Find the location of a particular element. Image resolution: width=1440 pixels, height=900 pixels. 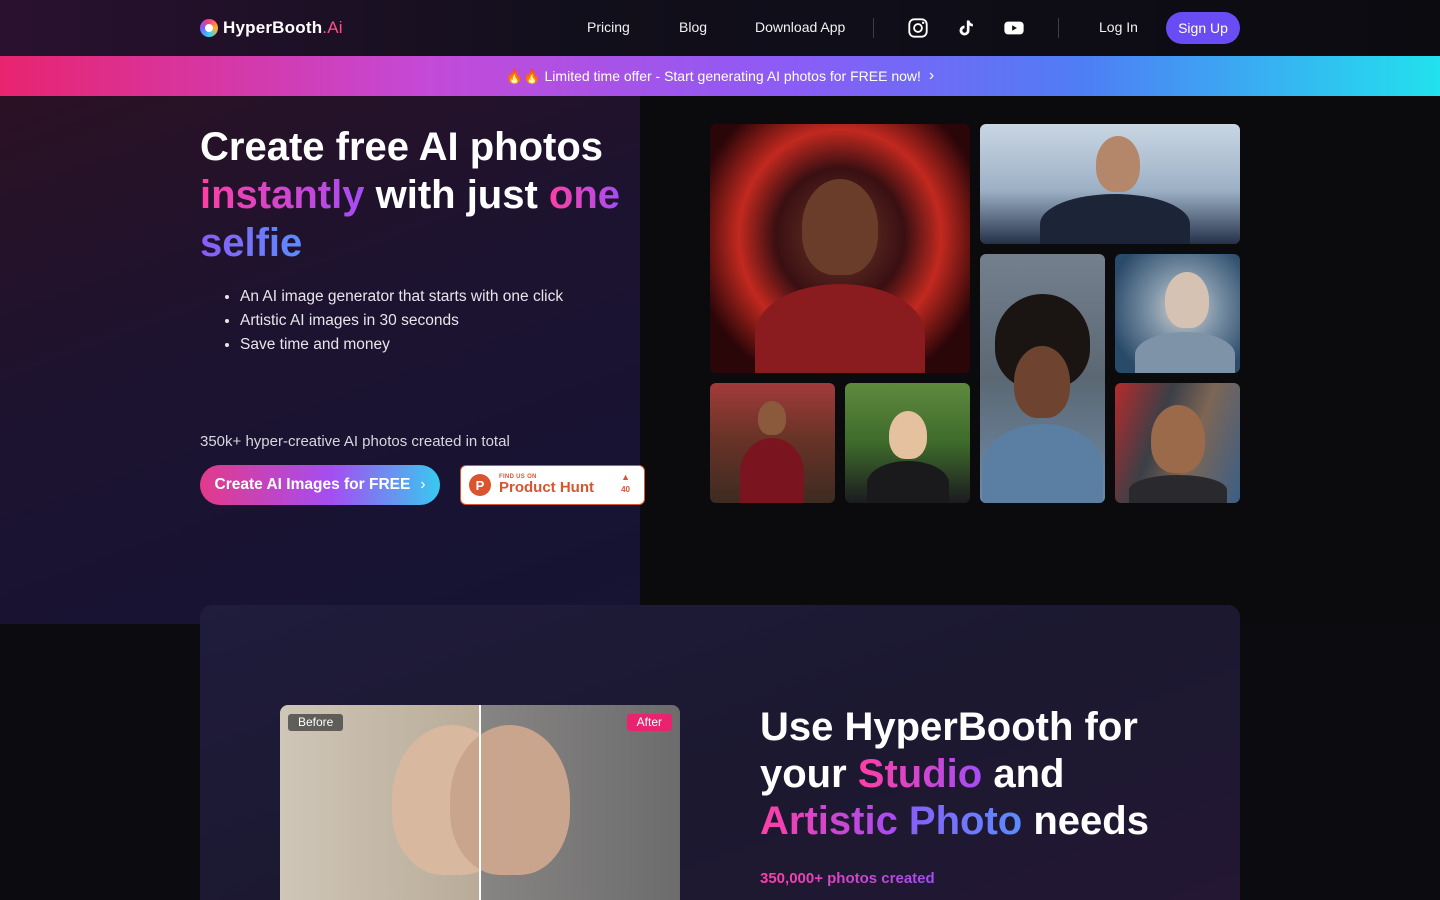

logo-text: HyperBooth.Ai is located at coordinates (283, 28).